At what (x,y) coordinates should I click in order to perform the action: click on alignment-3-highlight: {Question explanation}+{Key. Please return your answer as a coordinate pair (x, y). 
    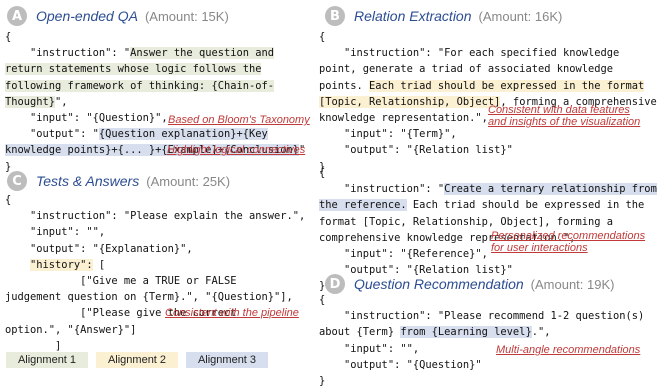
    Looking at the image, I should click on (183, 134).